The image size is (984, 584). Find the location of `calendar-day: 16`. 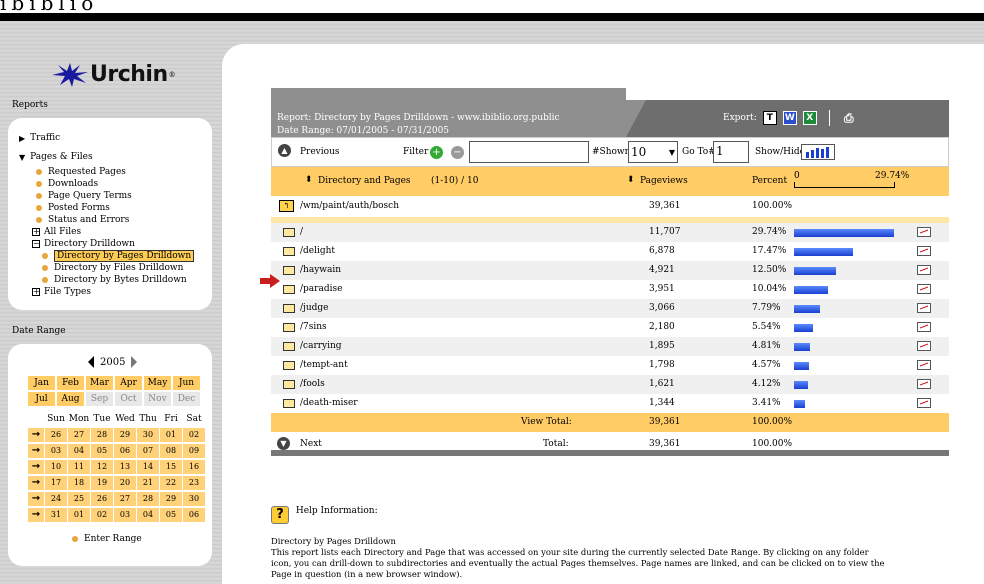

calendar-day: 16 is located at coordinates (194, 467).